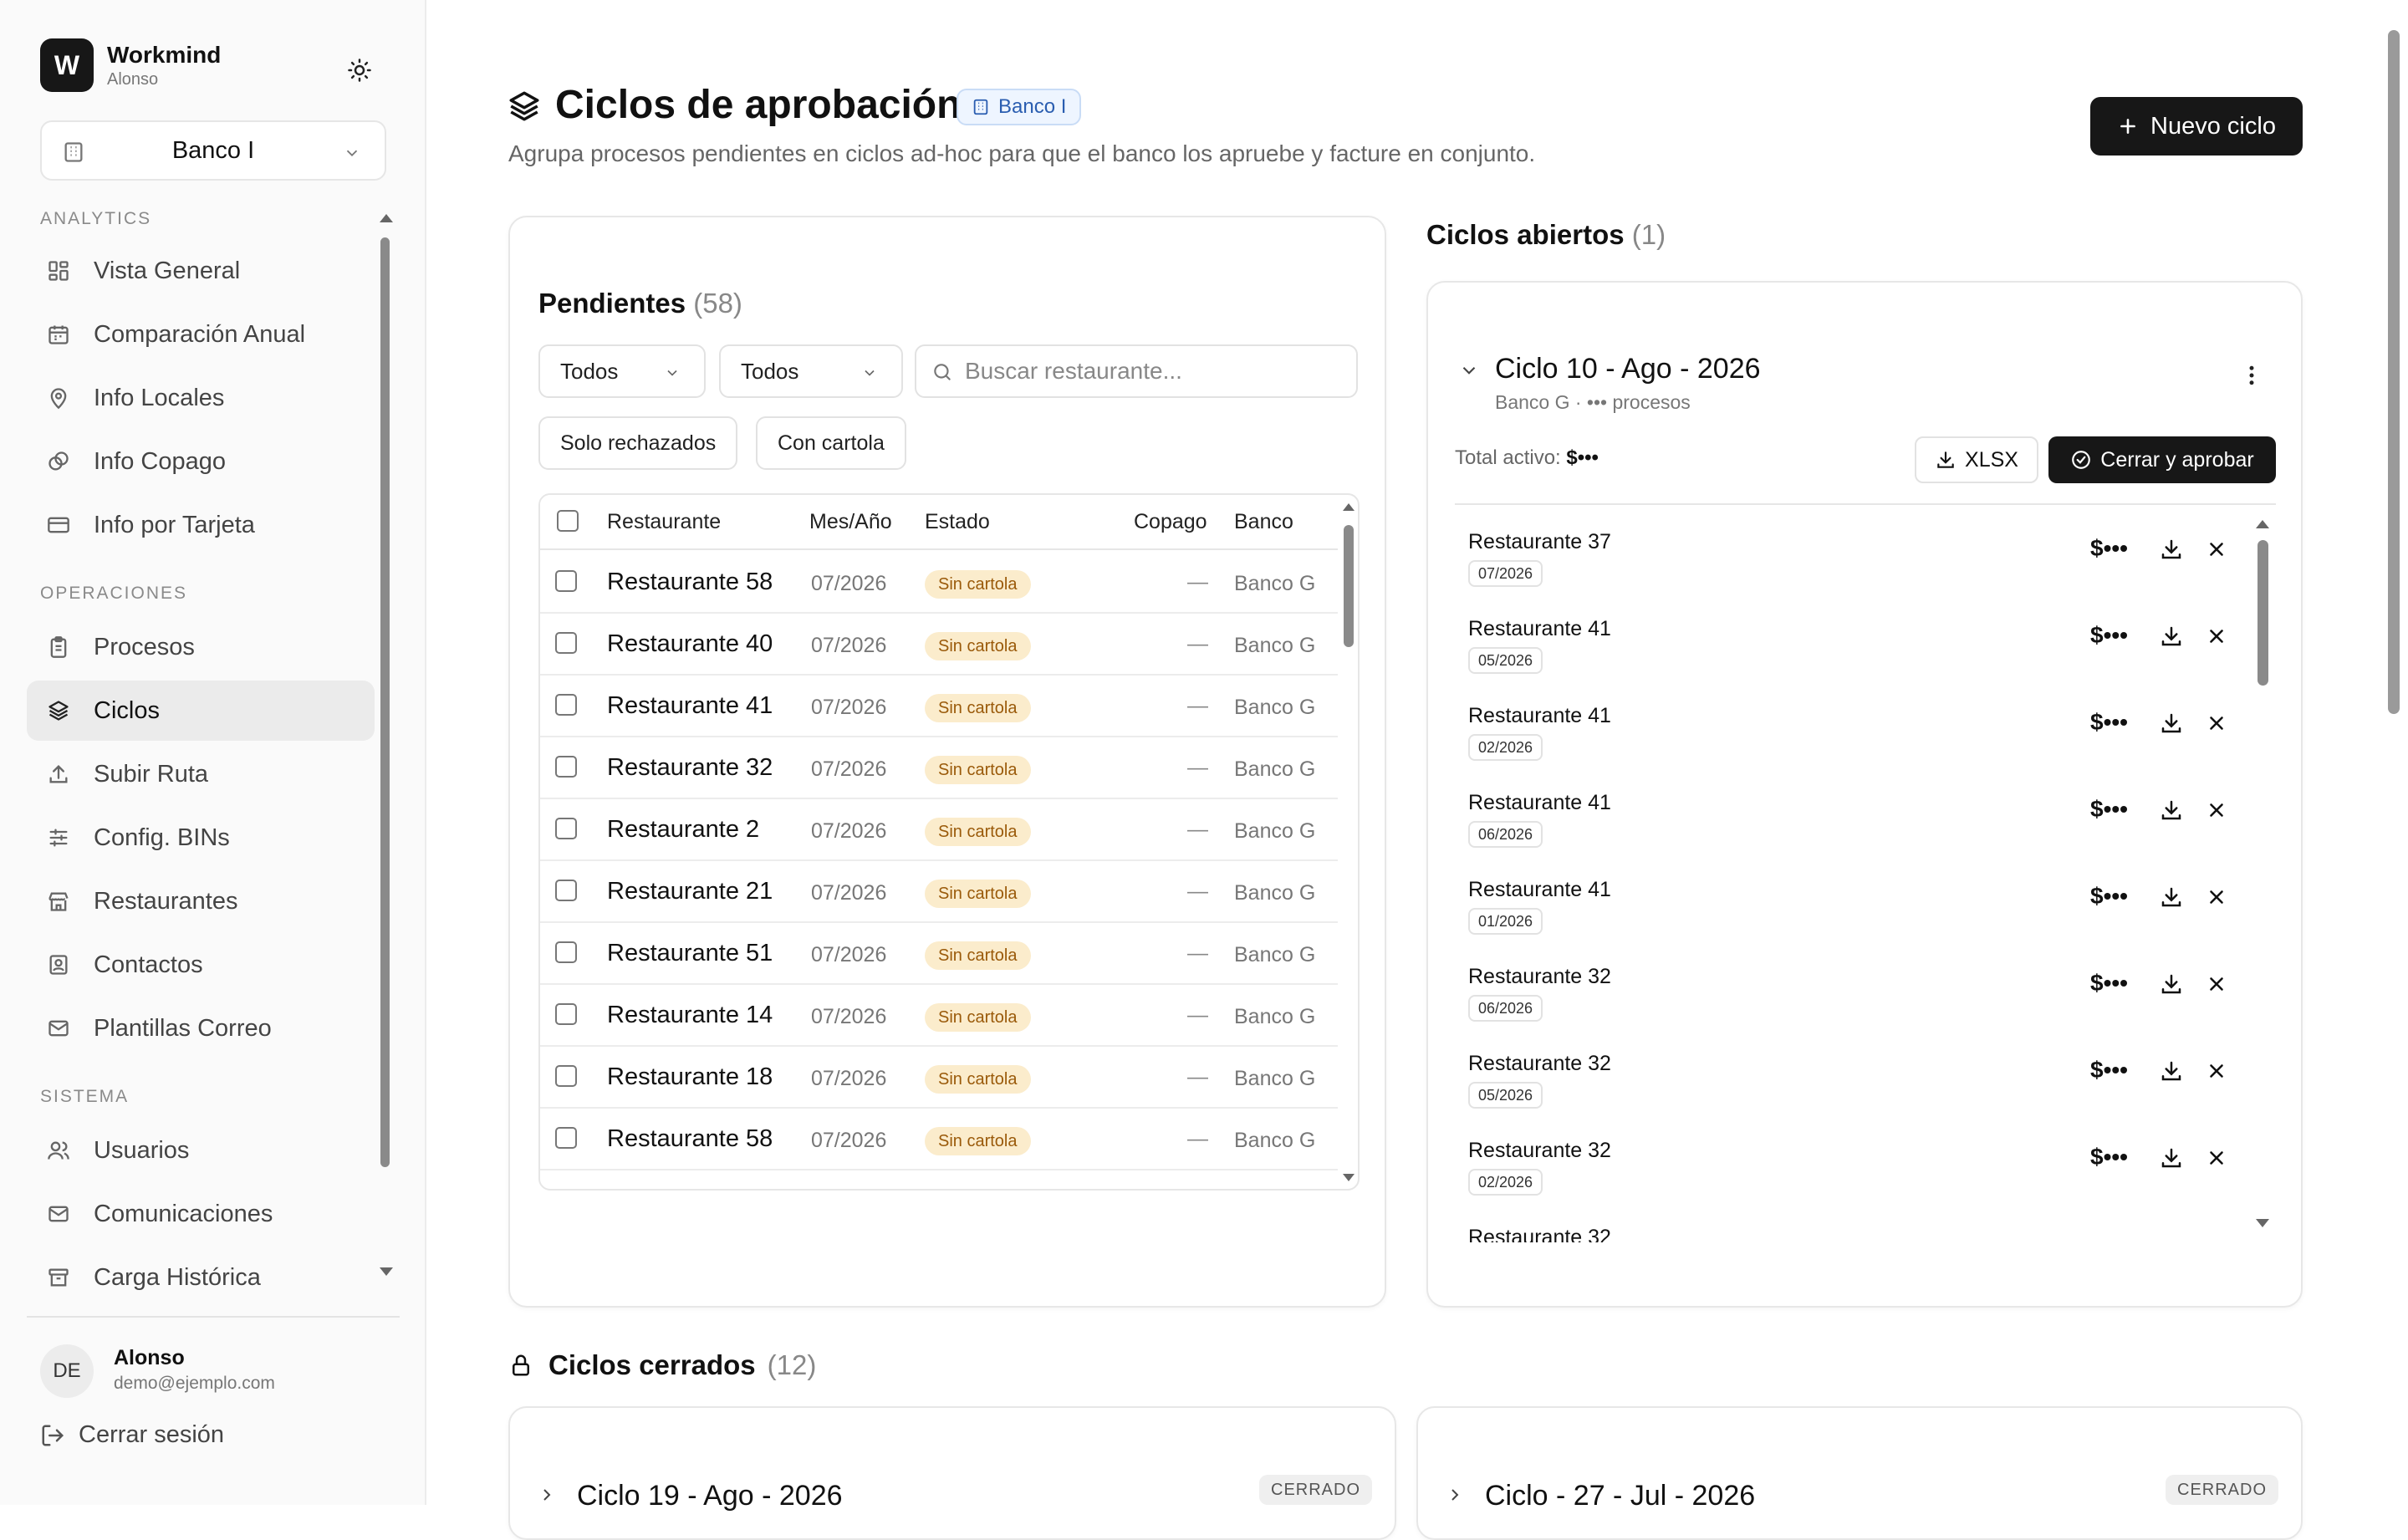  I want to click on divider, so click(1866, 504).